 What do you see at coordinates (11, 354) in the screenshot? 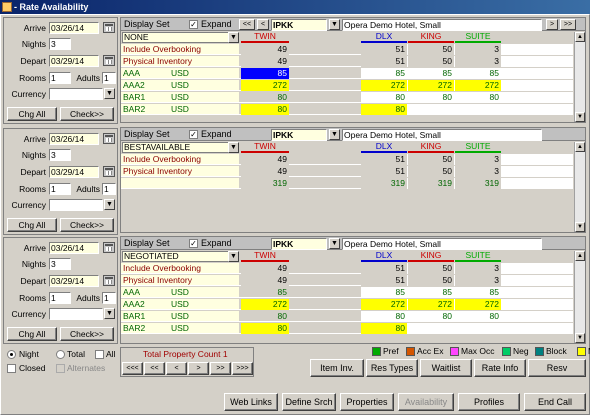
I see `night-radio` at bounding box center [11, 354].